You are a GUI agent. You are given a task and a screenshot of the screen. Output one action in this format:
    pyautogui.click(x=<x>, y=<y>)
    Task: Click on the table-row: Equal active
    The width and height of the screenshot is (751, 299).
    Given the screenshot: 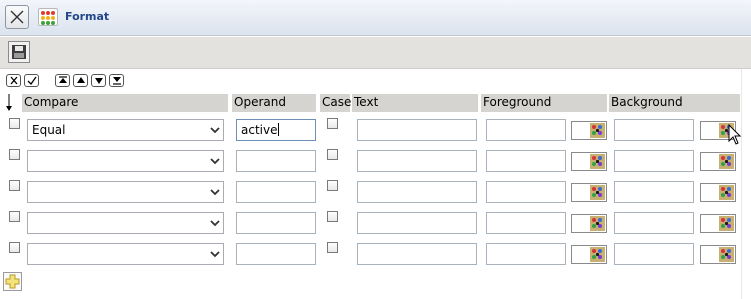 What is the action you would take?
    pyautogui.click(x=375, y=131)
    